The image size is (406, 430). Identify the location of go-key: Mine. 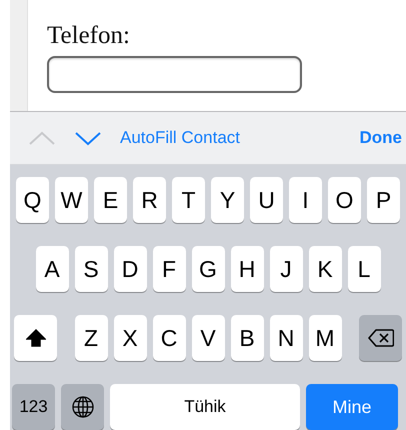
(352, 407).